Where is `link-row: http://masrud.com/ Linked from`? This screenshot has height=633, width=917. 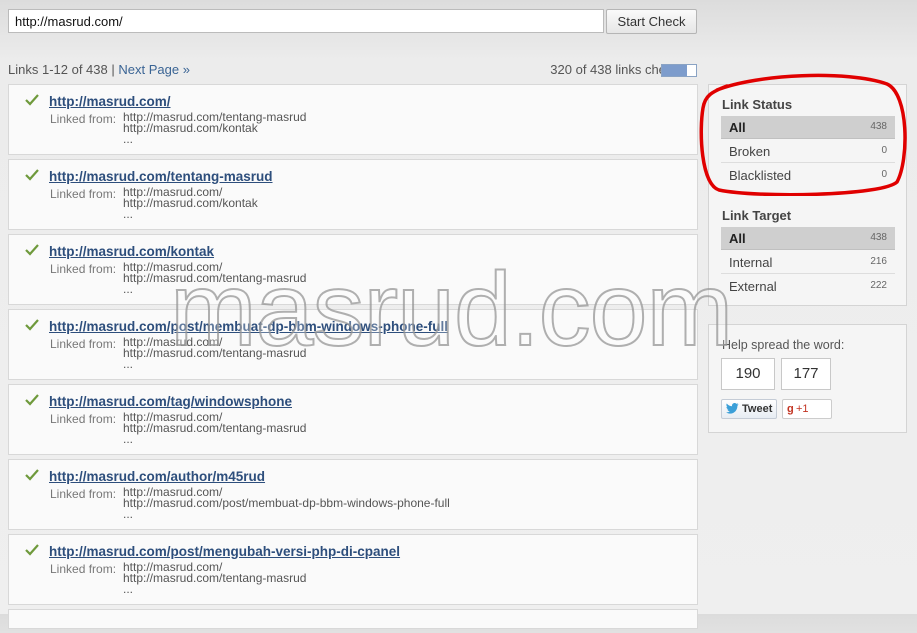
link-row: http://masrud.com/ Linked from is located at coordinates (353, 119).